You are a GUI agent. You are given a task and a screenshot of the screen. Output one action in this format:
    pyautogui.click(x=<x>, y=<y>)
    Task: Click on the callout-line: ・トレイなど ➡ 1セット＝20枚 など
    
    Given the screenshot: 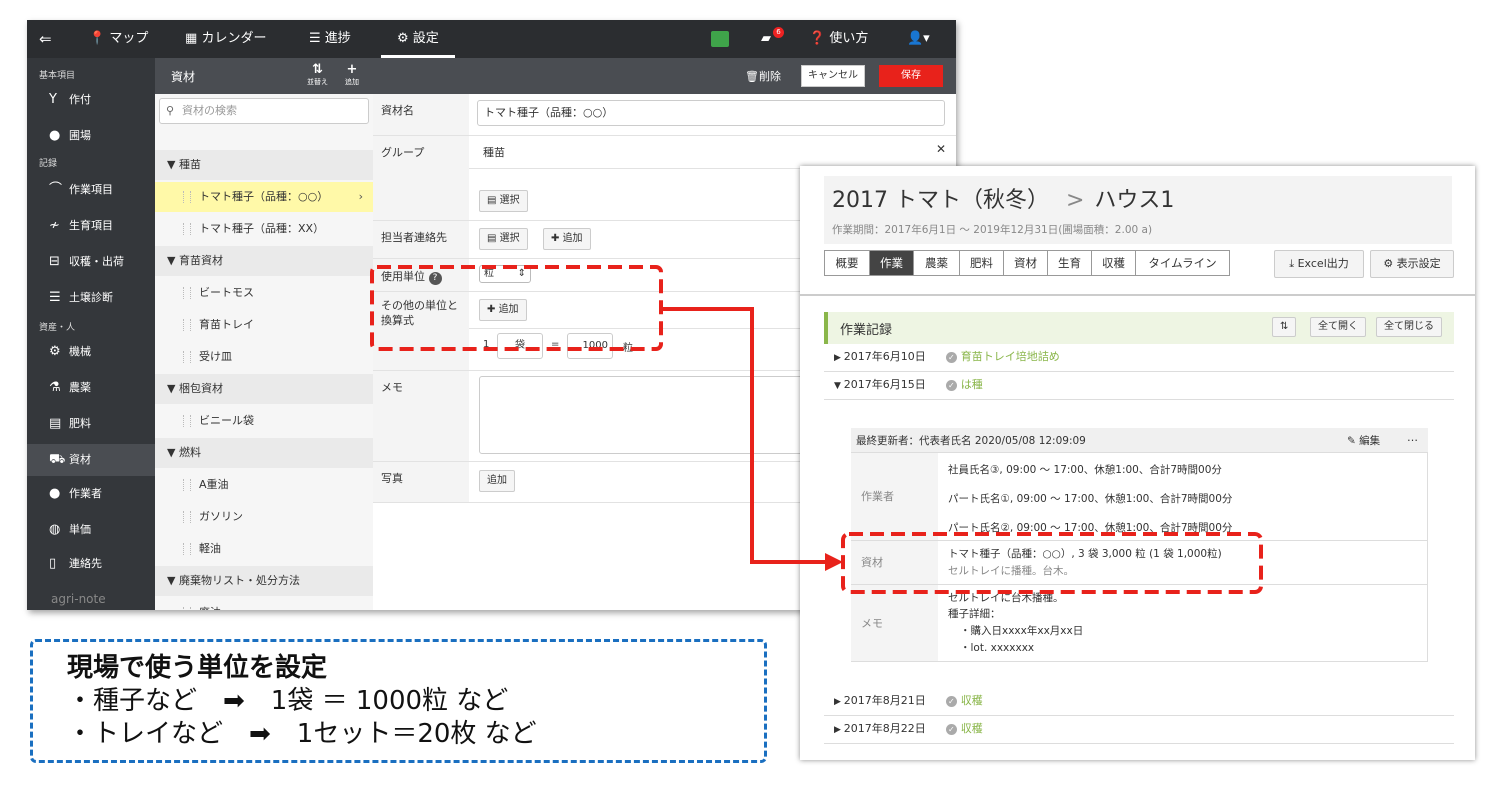 What is the action you would take?
    pyautogui.click(x=302, y=734)
    